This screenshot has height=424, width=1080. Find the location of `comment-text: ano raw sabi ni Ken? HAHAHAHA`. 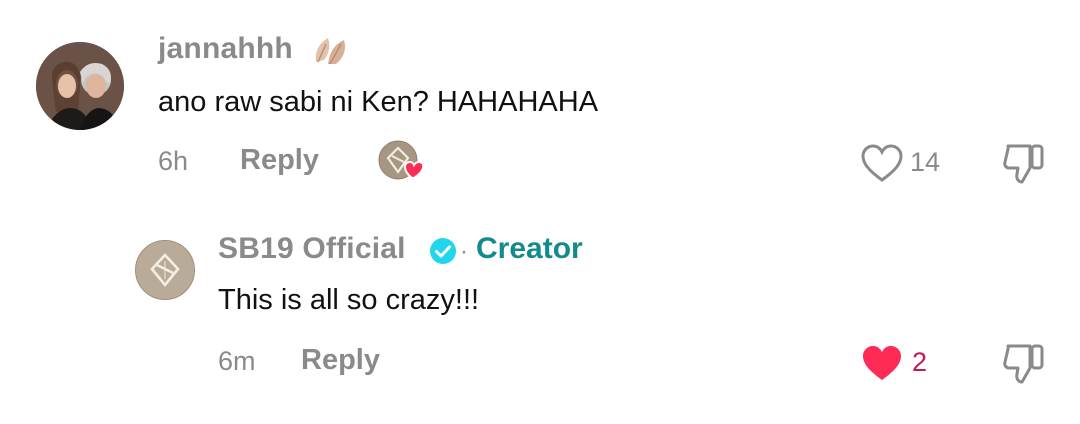

comment-text: ano raw sabi ni Ken? HAHAHAHA is located at coordinates (378, 102).